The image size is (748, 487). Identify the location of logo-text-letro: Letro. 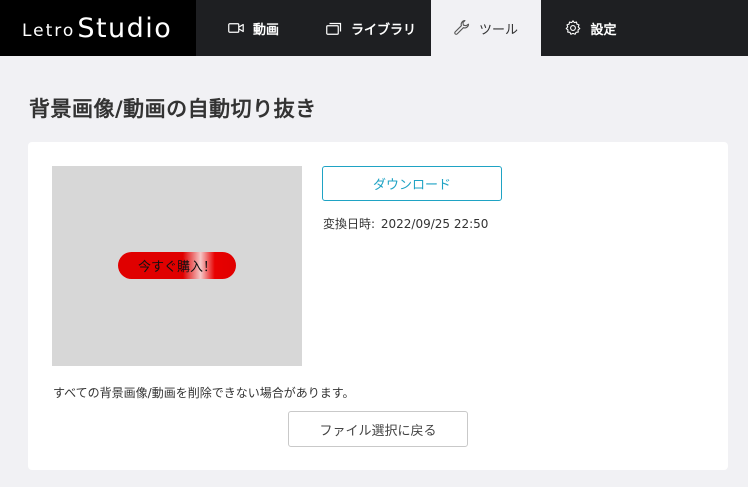
(49, 31).